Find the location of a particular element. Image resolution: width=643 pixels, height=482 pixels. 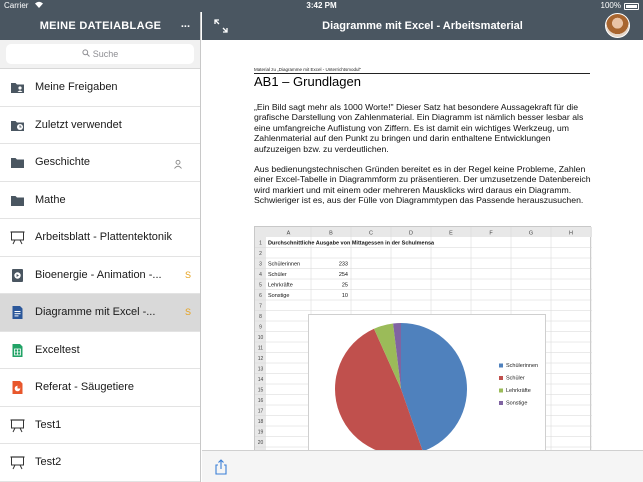

sidebar-item-bioenergie-animation: Bioenergie - Animation -... S is located at coordinates (100, 275).